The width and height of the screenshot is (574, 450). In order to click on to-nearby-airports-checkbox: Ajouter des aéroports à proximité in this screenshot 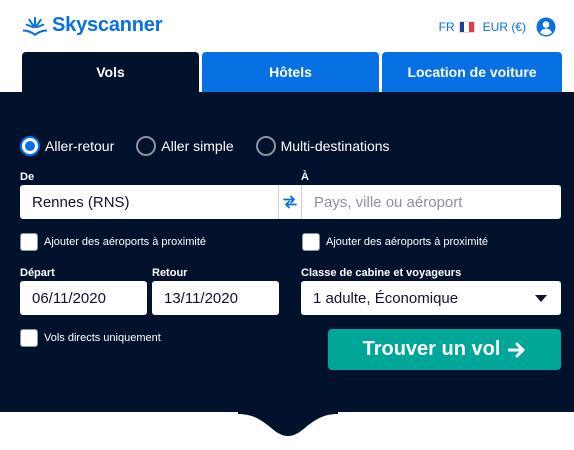, I will do `click(395, 242)`.